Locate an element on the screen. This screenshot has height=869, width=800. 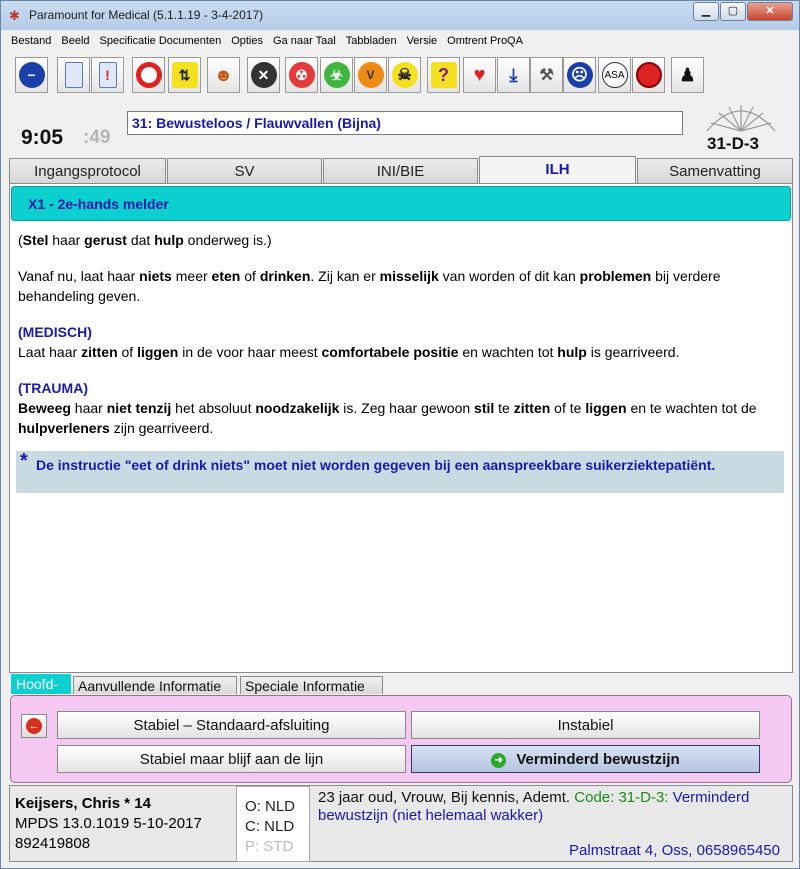
go-arrow-icon: ➜ is located at coordinates (499, 760).